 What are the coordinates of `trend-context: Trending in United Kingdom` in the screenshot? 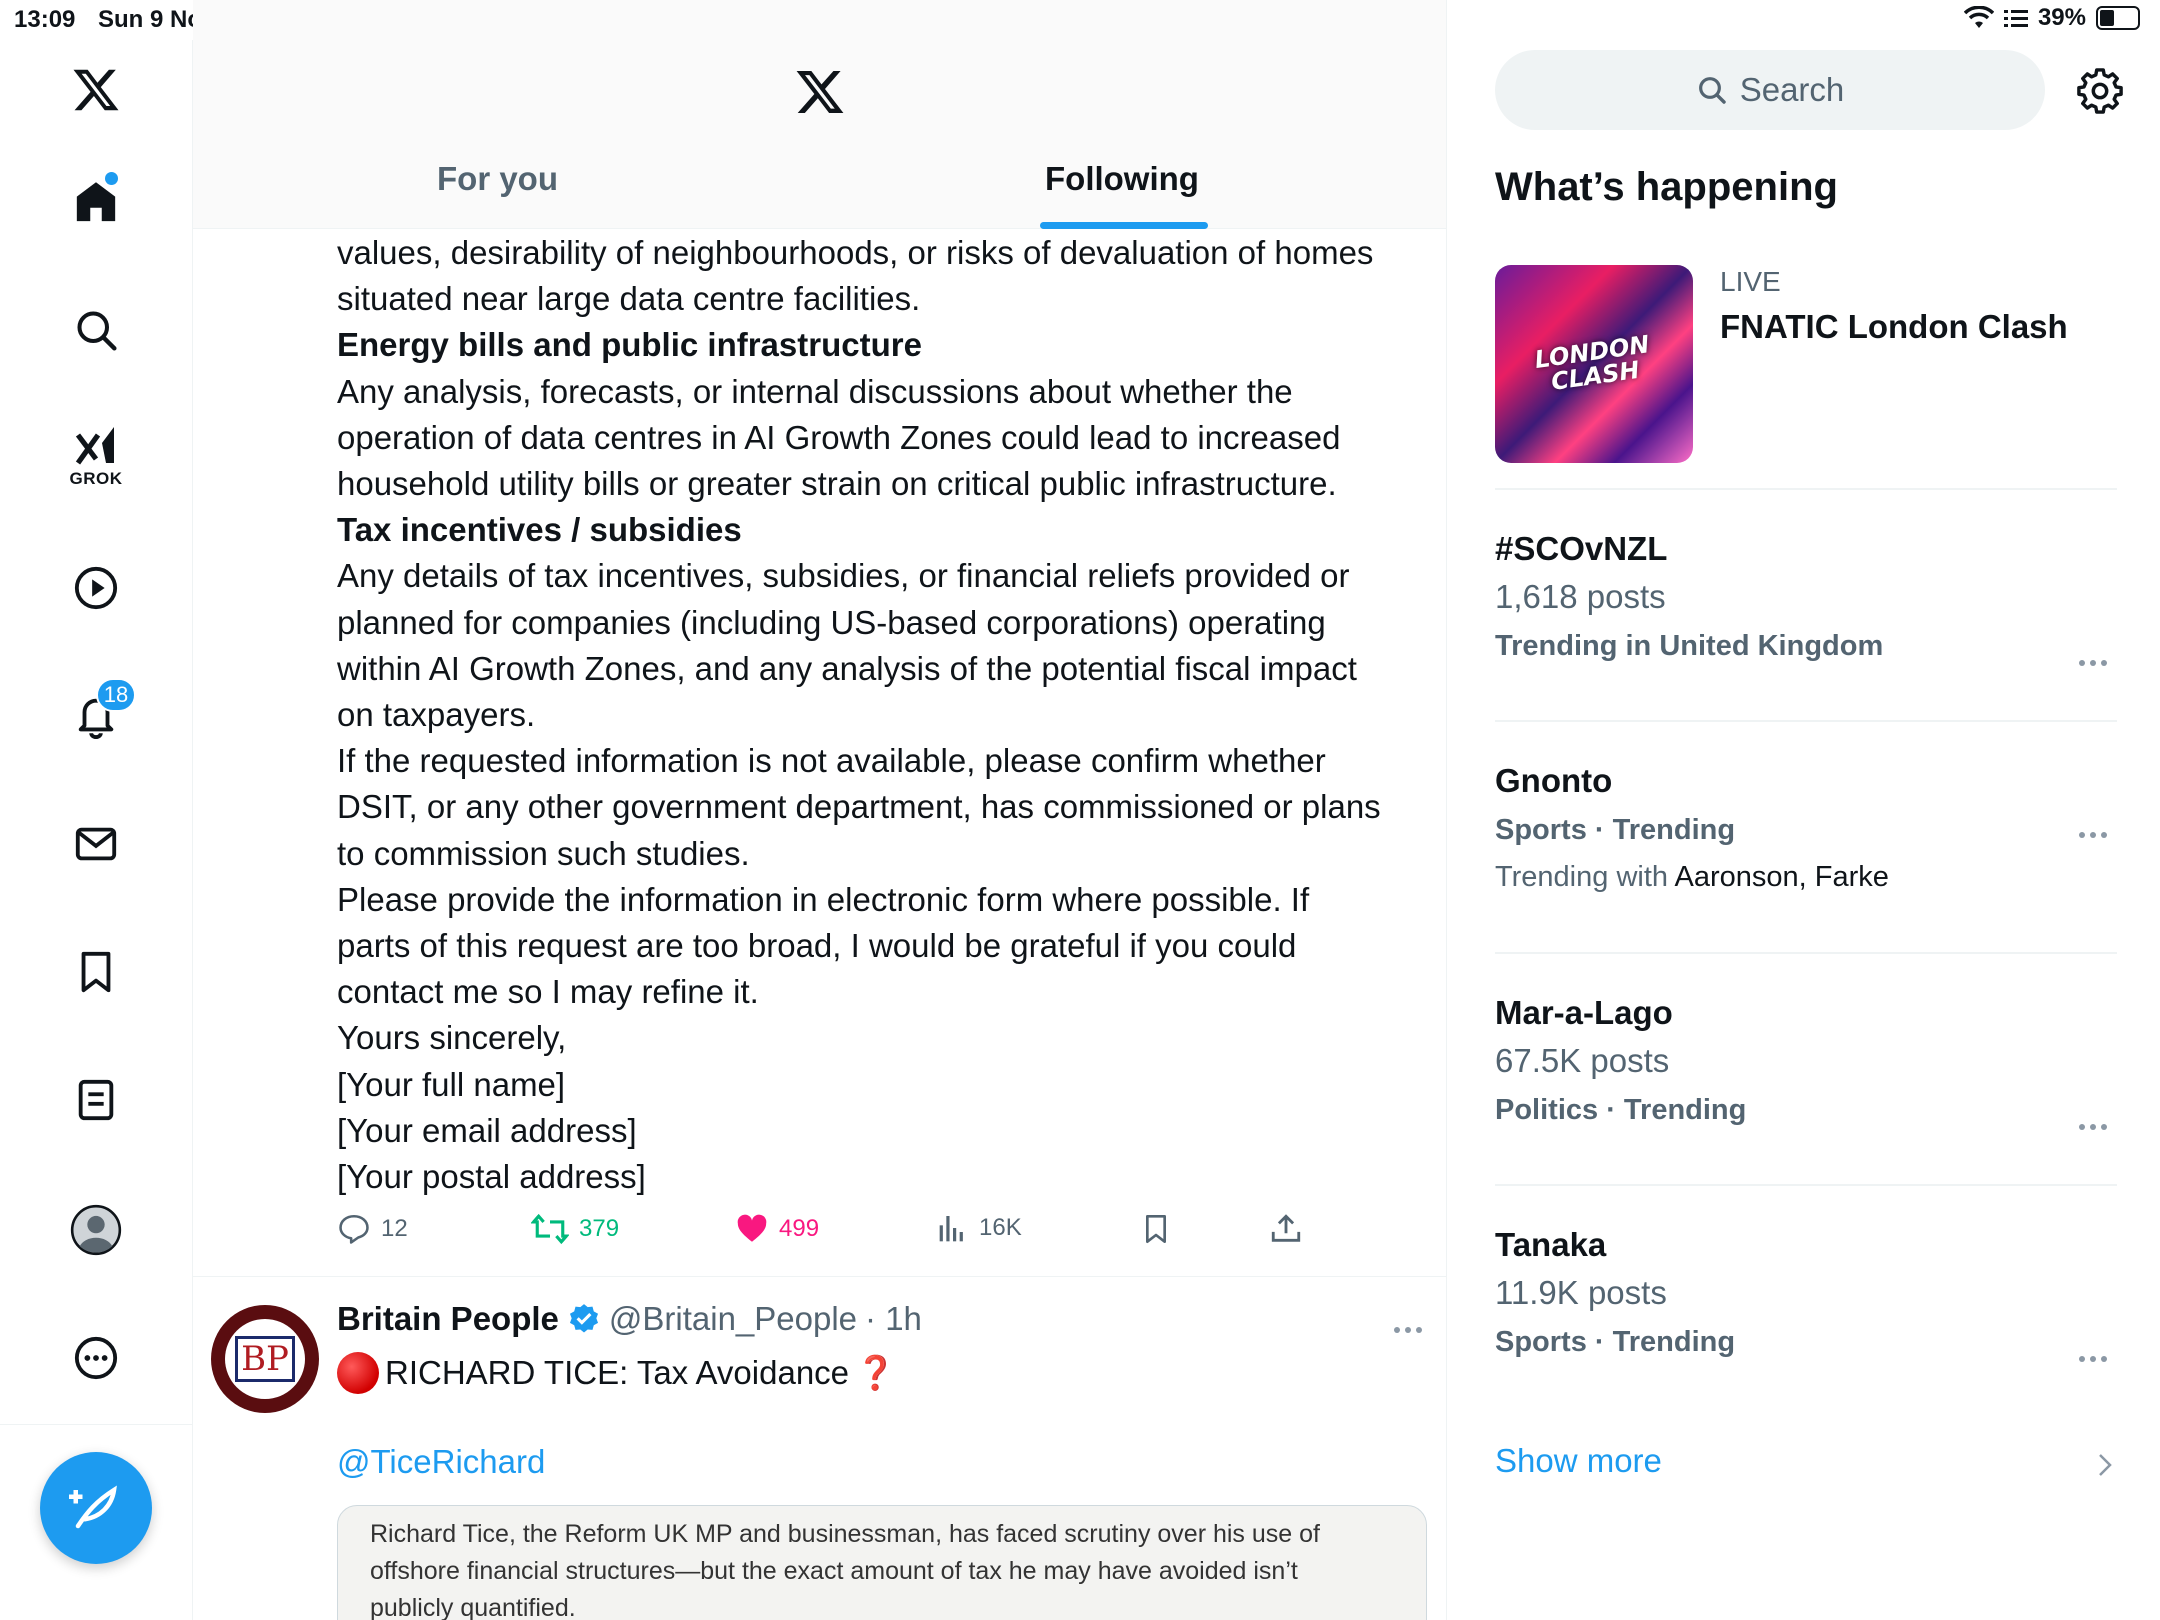 It's located at (1689, 646).